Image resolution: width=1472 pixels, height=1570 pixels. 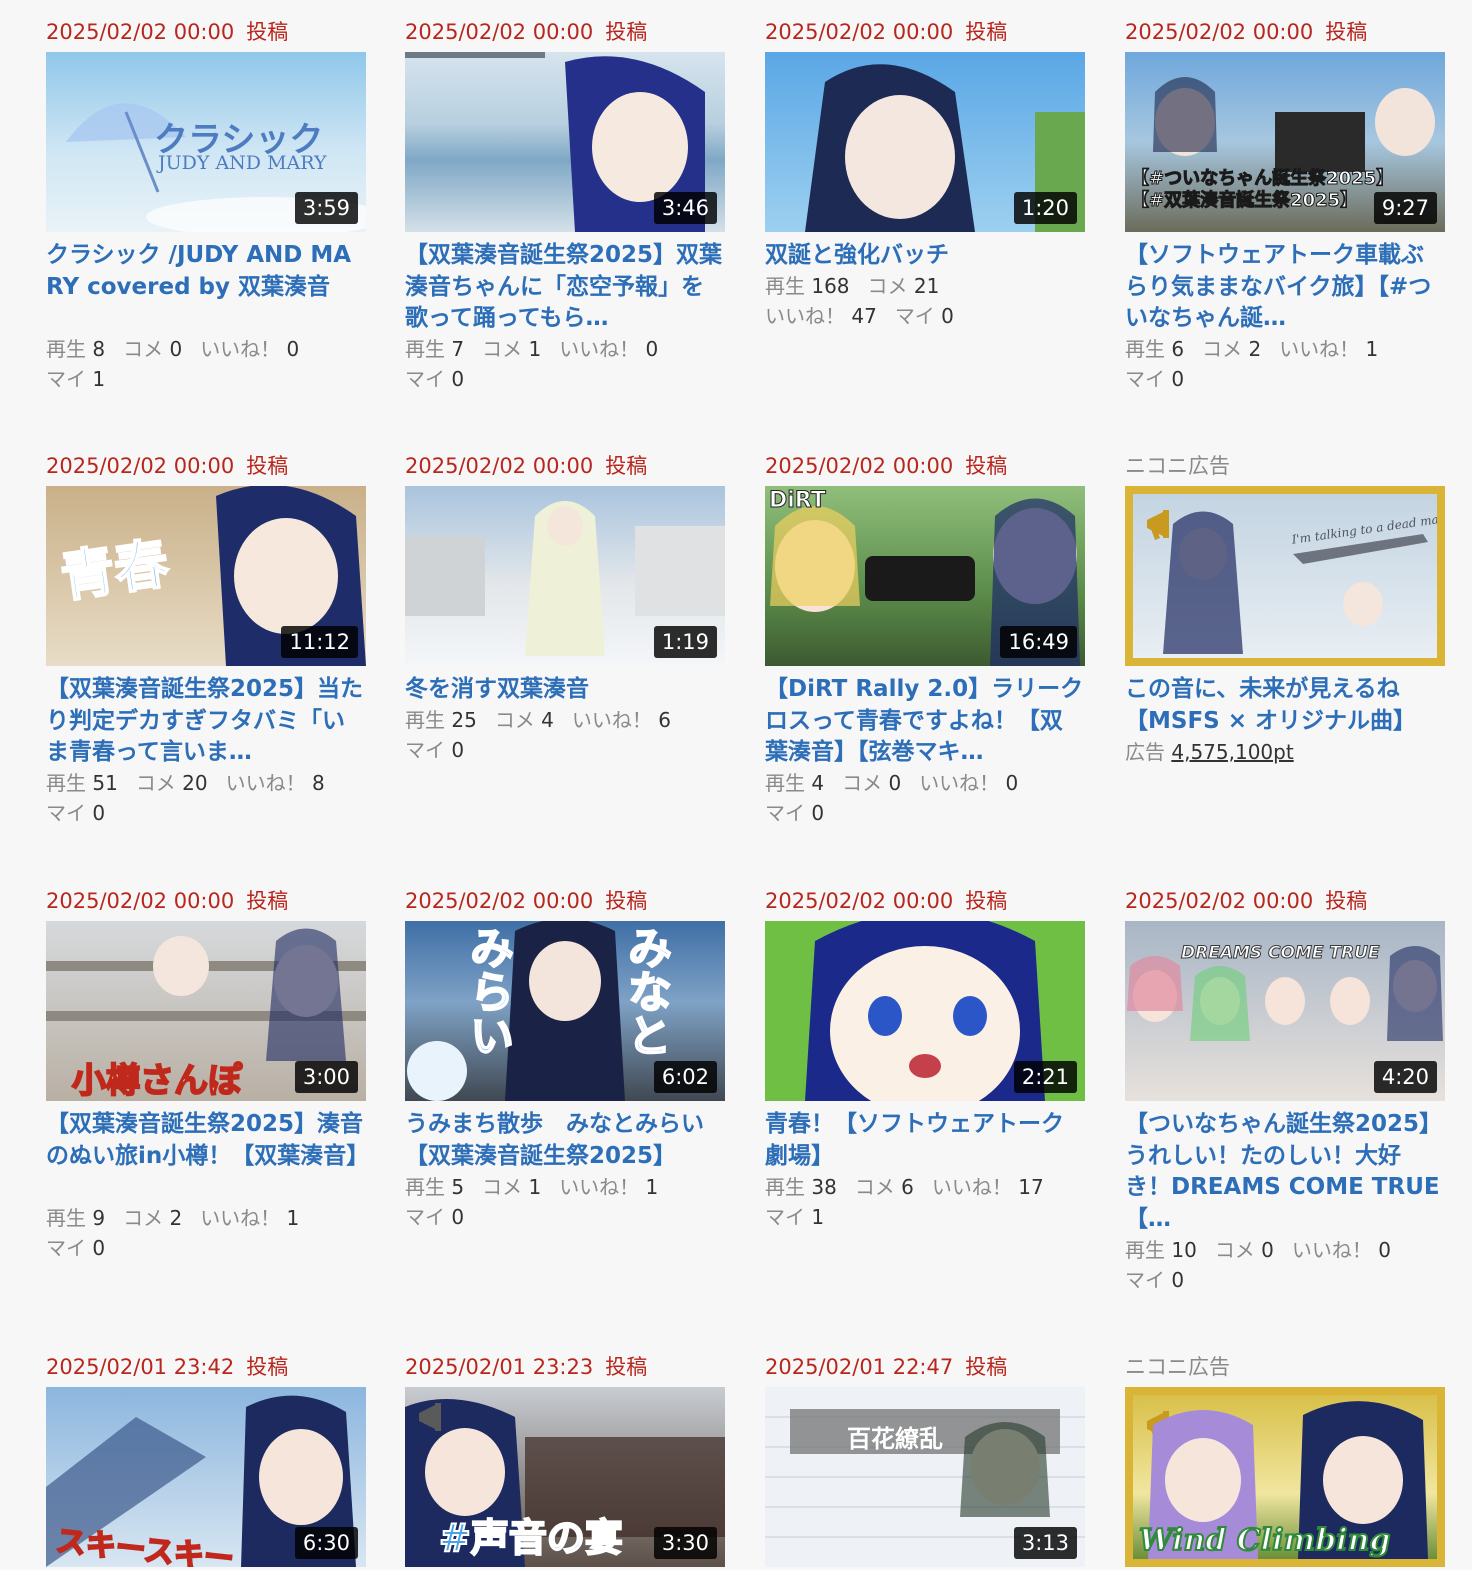 I want to click on duration-badge: 9:27, so click(x=1405, y=208).